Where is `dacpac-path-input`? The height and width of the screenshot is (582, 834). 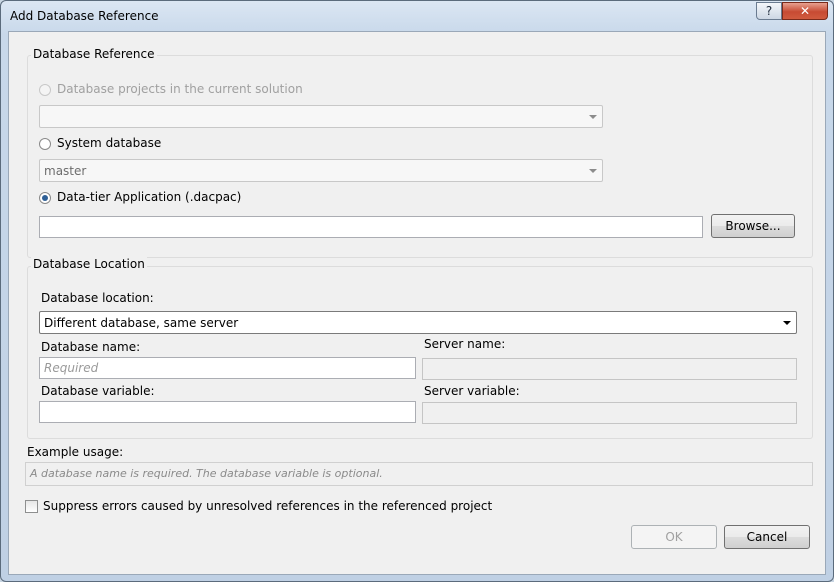
dacpac-path-input is located at coordinates (371, 227).